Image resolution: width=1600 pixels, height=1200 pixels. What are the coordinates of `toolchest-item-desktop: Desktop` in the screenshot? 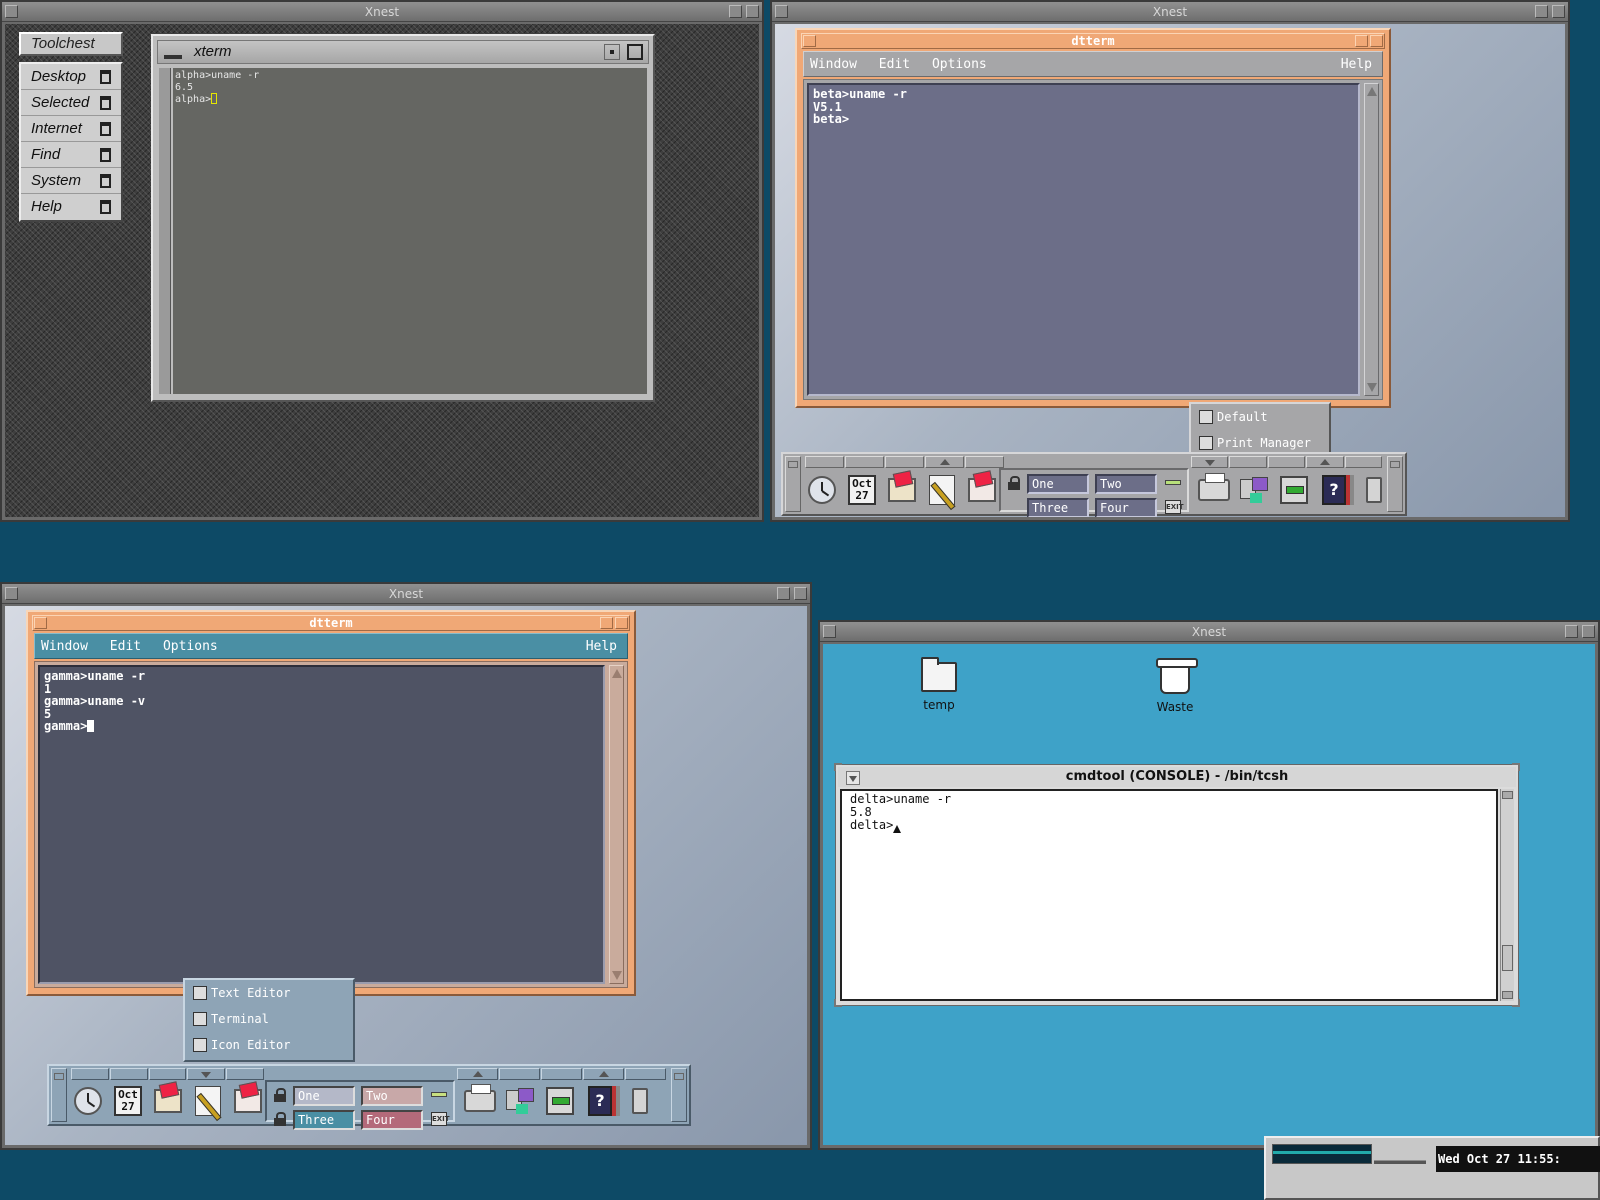 It's located at (71, 77).